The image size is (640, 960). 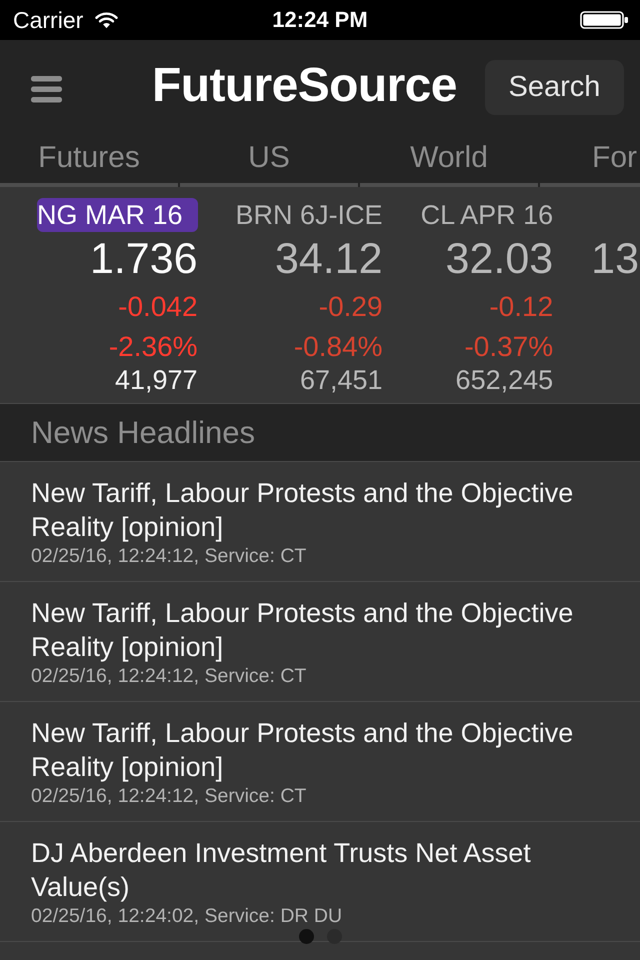 What do you see at coordinates (46, 89) in the screenshot?
I see `menu-icon` at bounding box center [46, 89].